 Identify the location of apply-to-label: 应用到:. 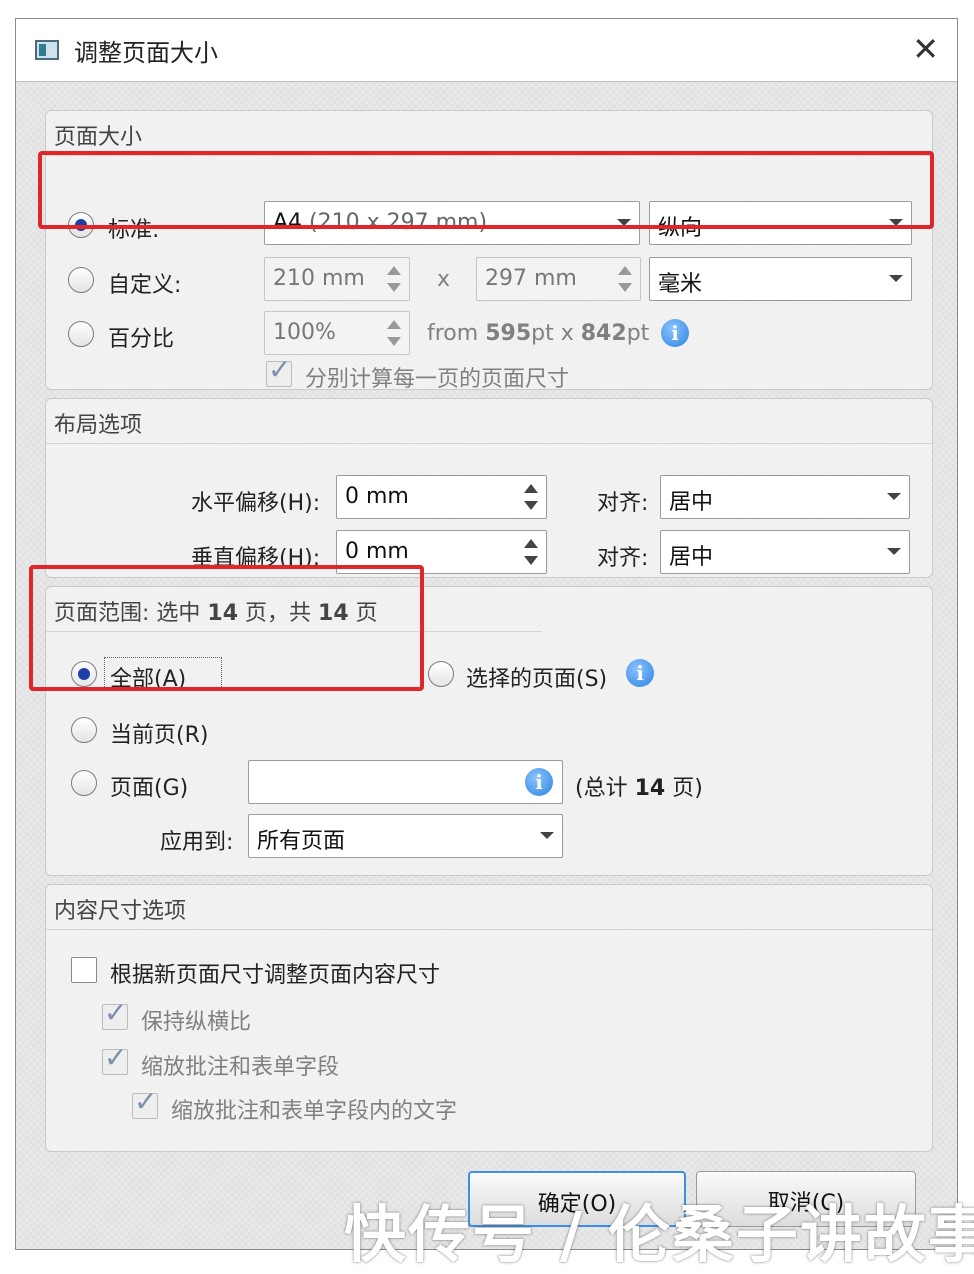
(197, 842).